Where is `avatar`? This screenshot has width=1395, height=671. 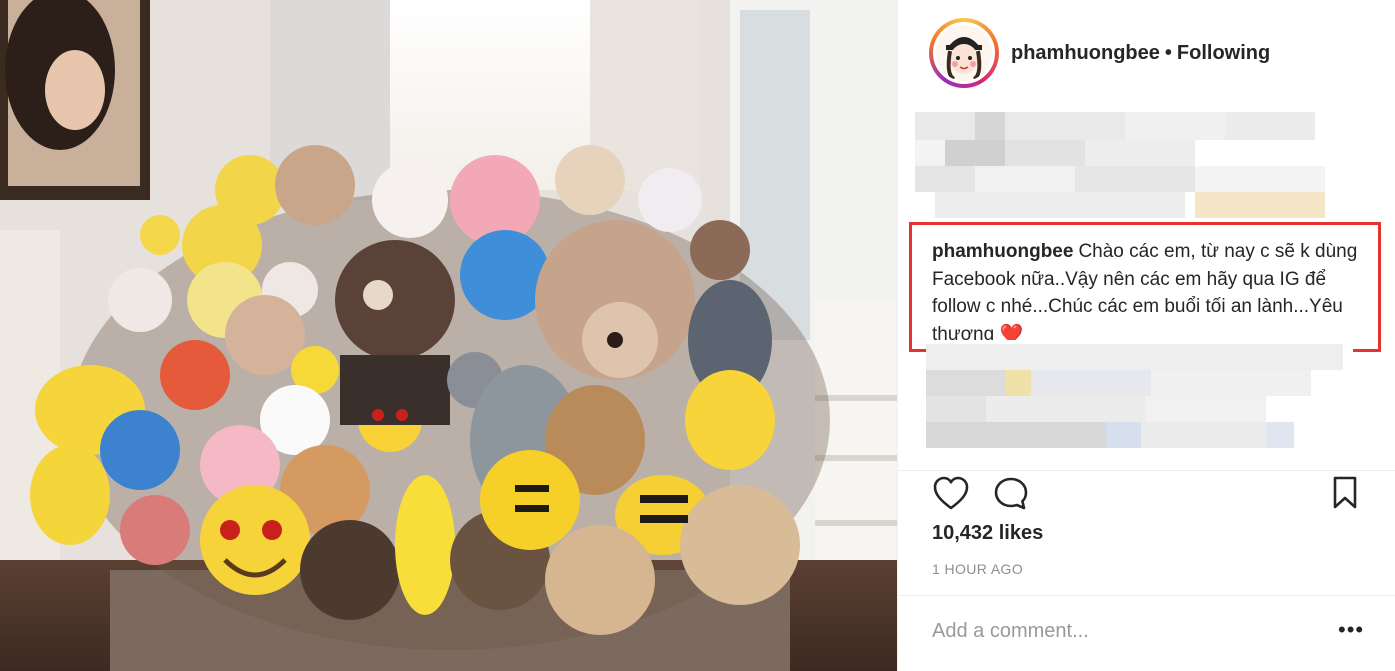
avatar is located at coordinates (964, 53).